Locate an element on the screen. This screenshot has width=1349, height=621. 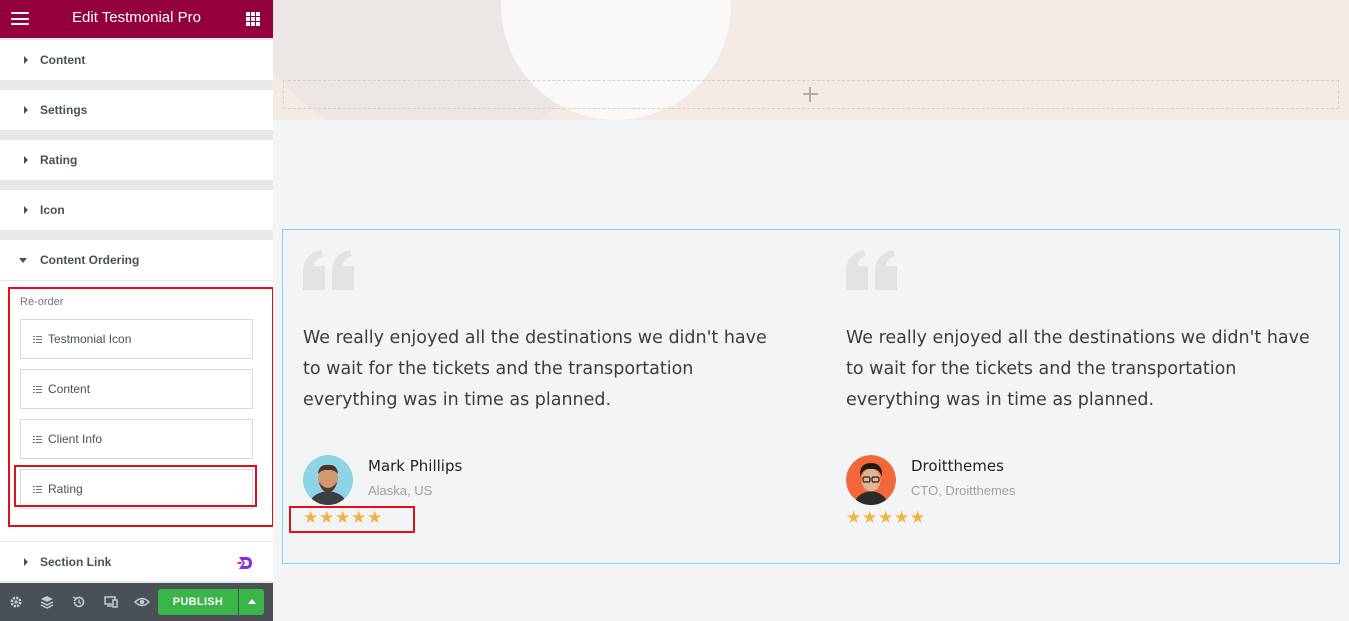
client-name: Mark Phillips is located at coordinates (415, 466).